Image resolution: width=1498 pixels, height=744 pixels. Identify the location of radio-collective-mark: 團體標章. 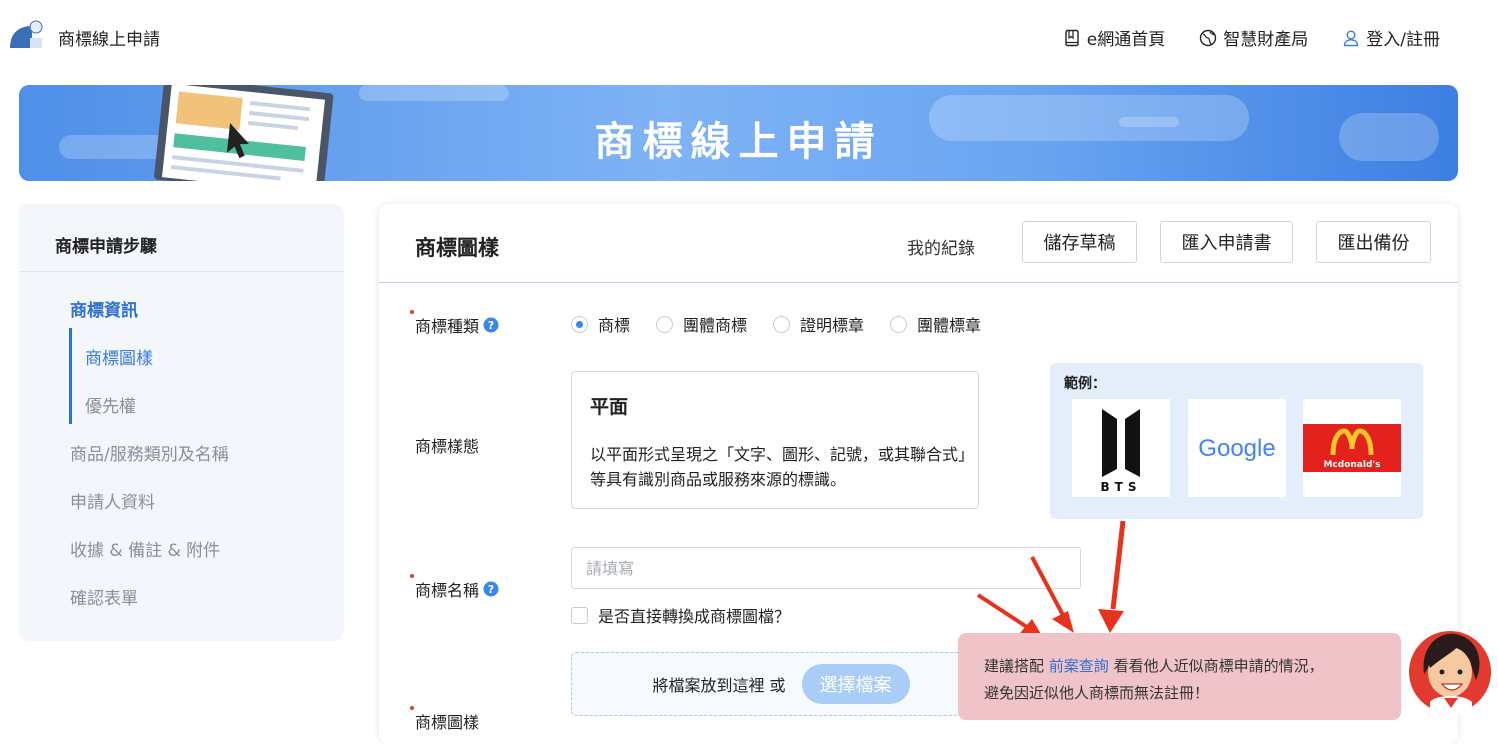
(935, 324).